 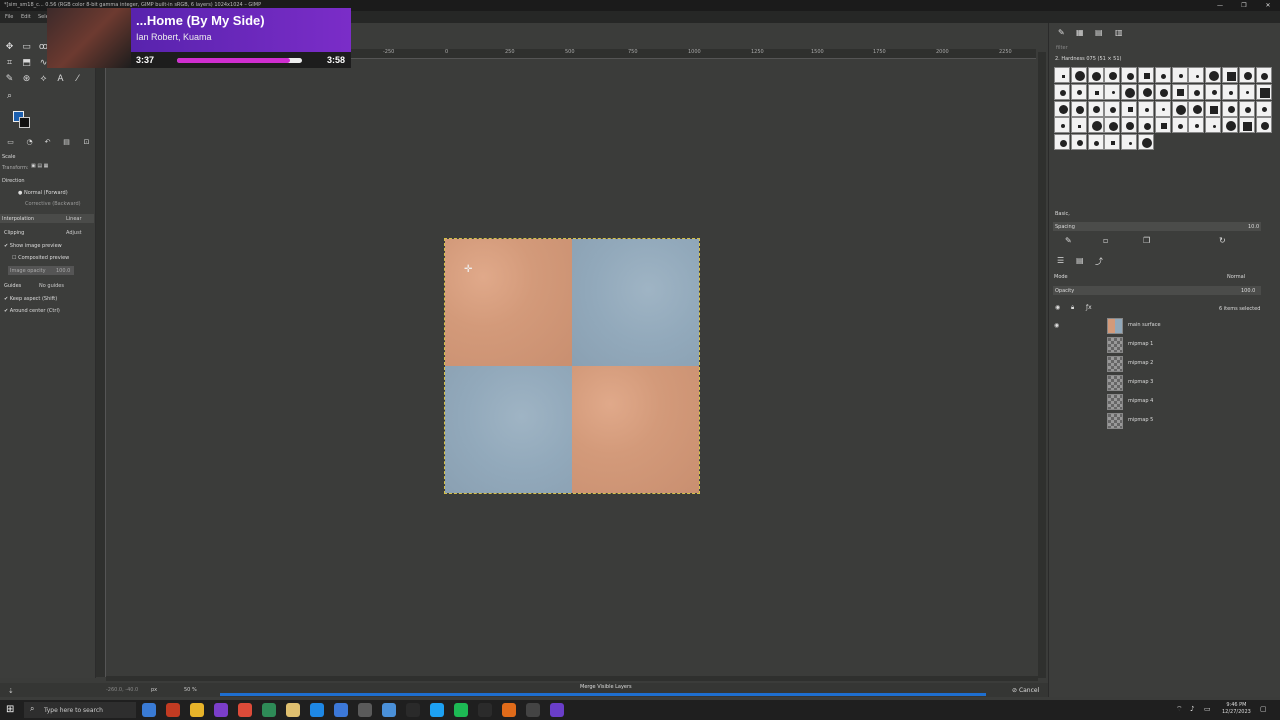 What do you see at coordinates (1080, 32) in the screenshot?
I see `patterns-tab-icon: ▦` at bounding box center [1080, 32].